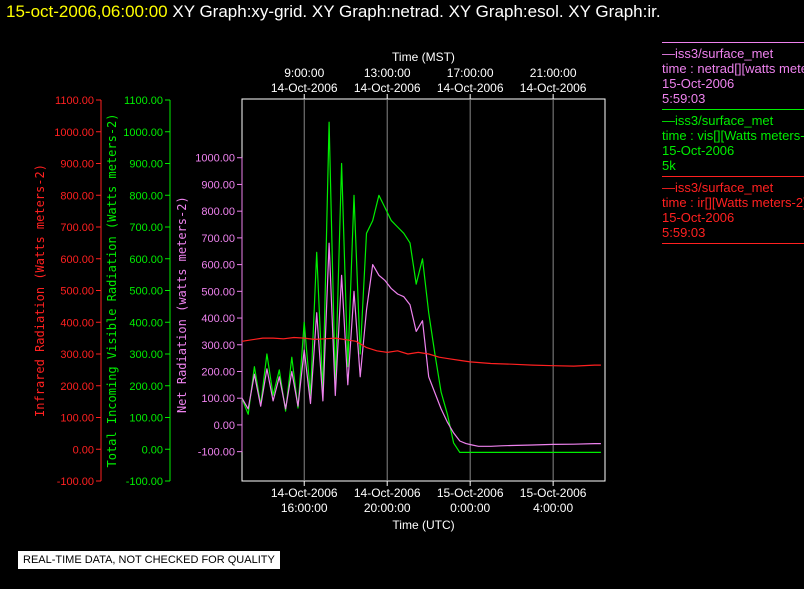  I want to click on x-tick-time: 20:00:00, so click(387, 508).